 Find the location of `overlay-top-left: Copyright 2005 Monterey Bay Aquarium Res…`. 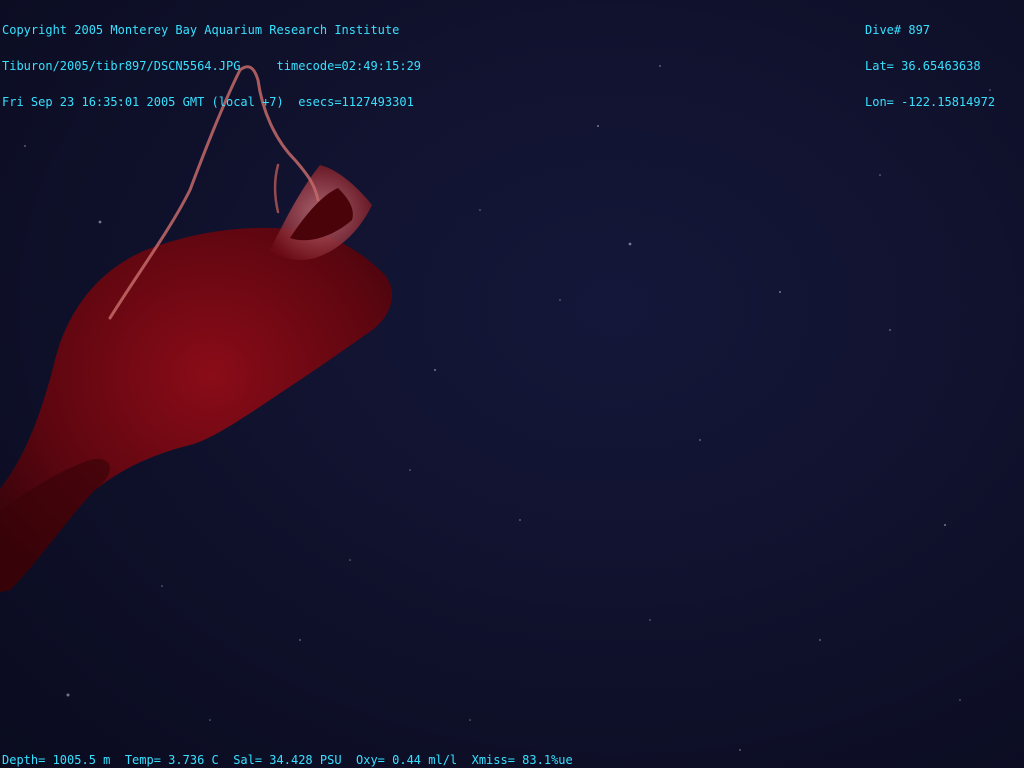

overlay-top-left: Copyright 2005 Monterey Bay Aquarium Res… is located at coordinates (211, 66).